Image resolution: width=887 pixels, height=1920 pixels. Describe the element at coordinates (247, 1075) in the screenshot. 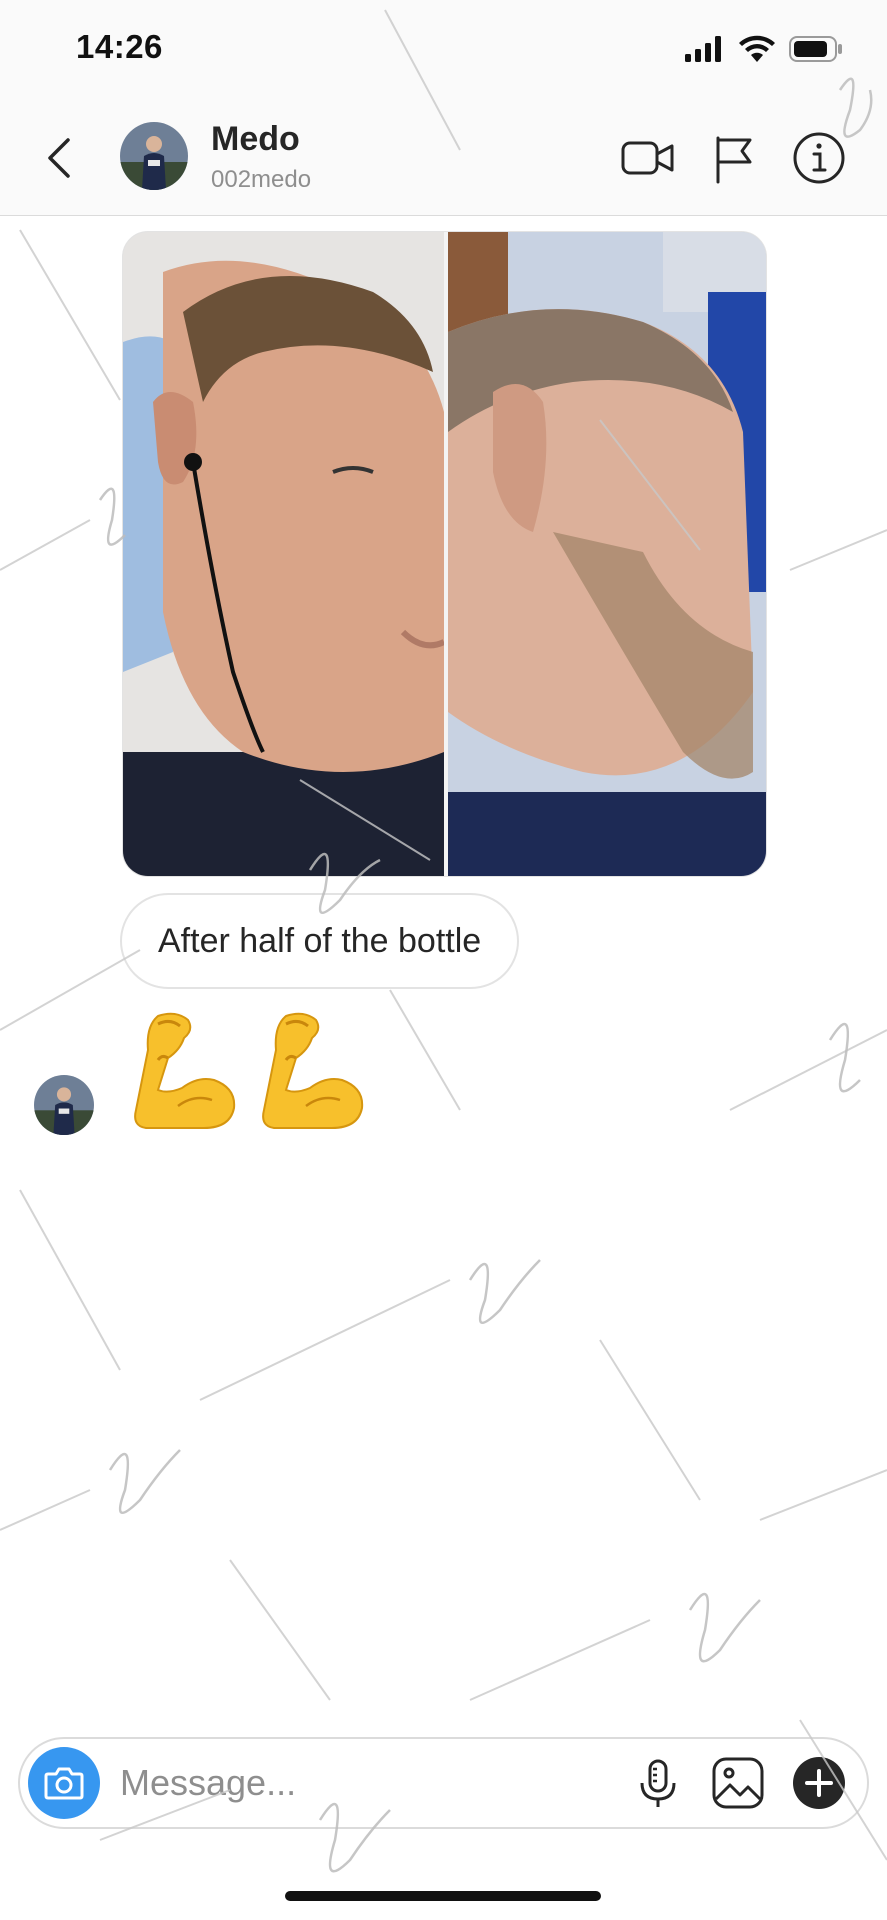

I see `emoji-message` at that location.